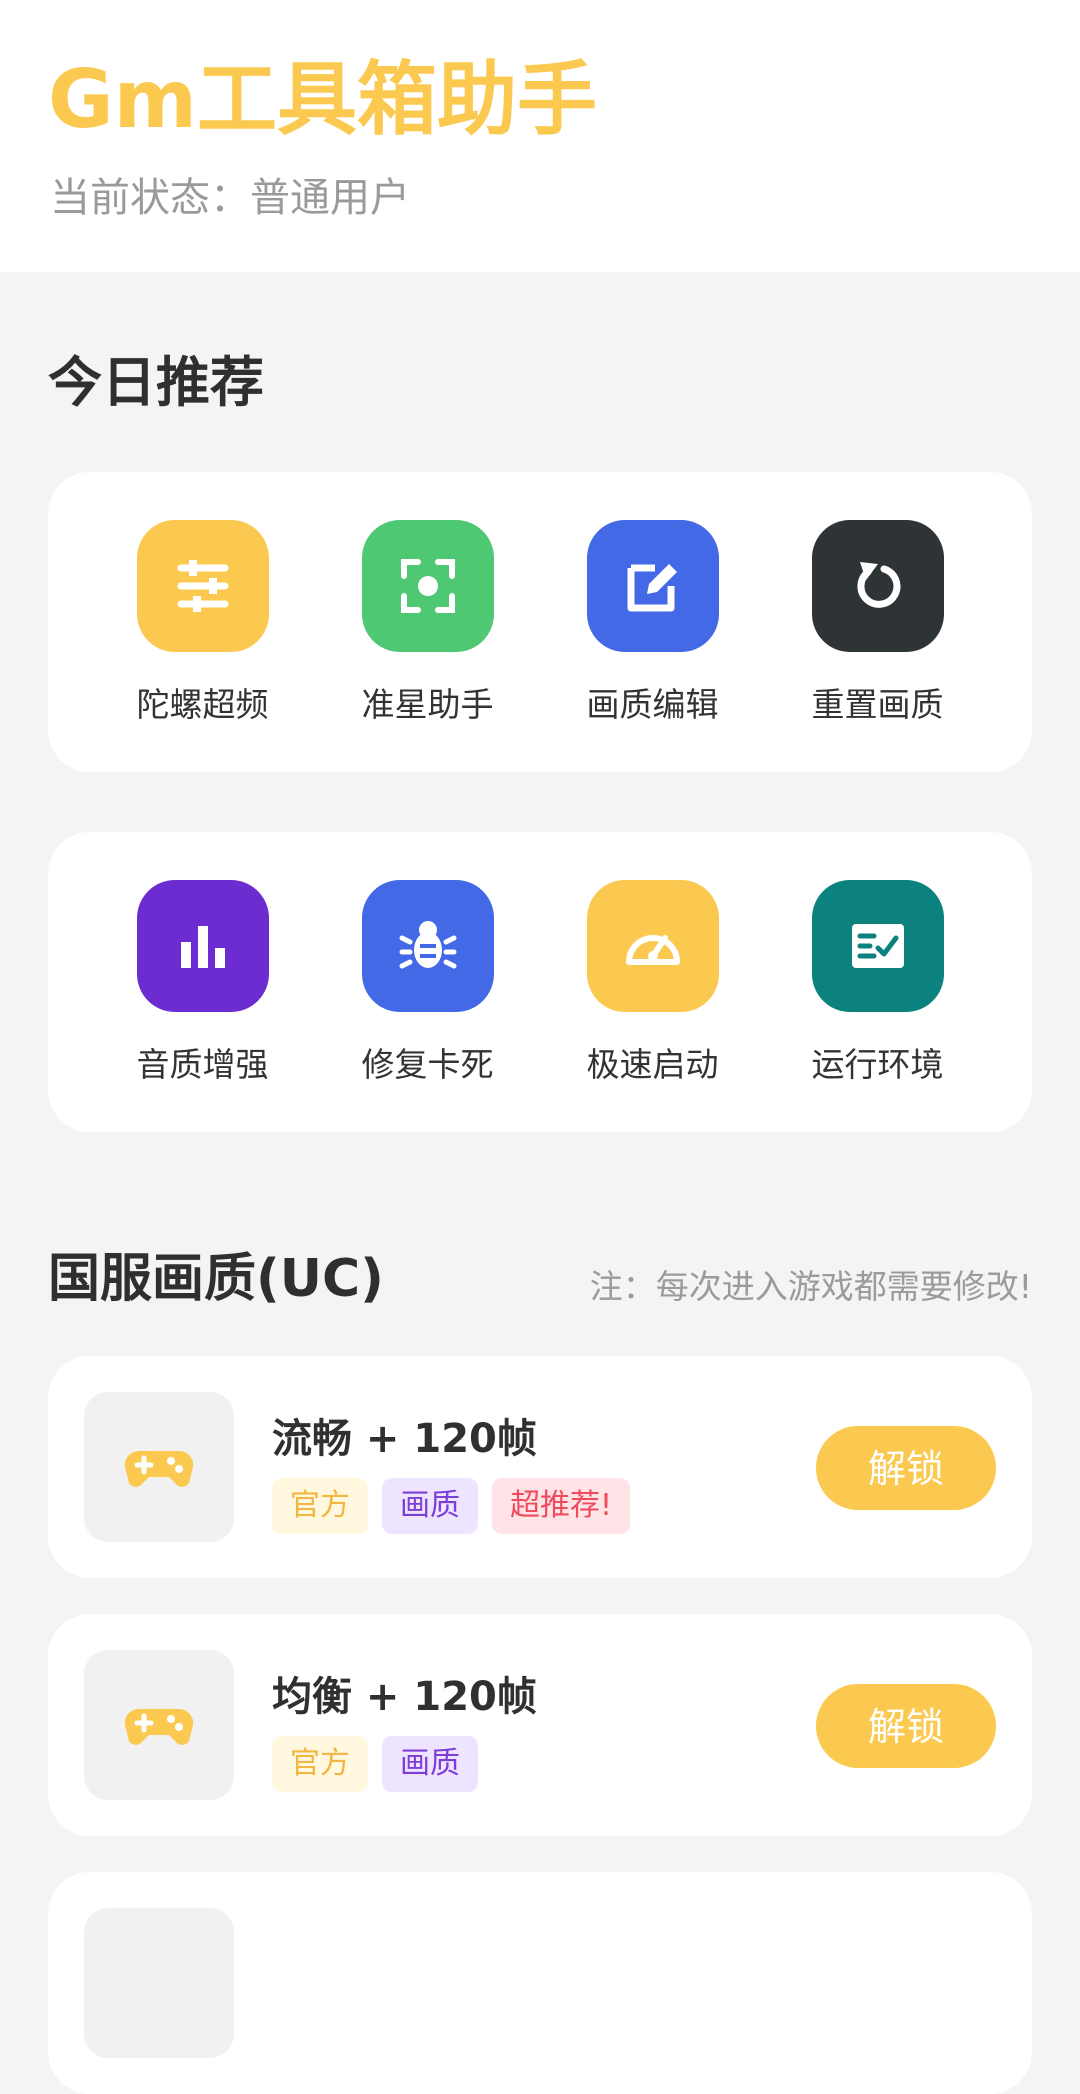 The image size is (1080, 2094). What do you see at coordinates (540, 1467) in the screenshot?
I see `list-item: 流畅 + 120帧 官方 画质 超推荐! 解锁` at bounding box center [540, 1467].